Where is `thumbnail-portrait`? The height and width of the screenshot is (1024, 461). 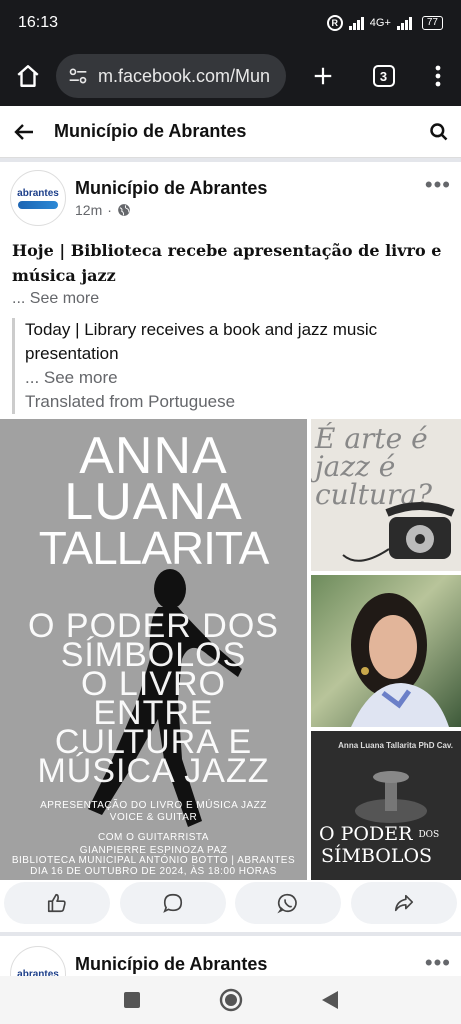 thumbnail-portrait is located at coordinates (386, 651).